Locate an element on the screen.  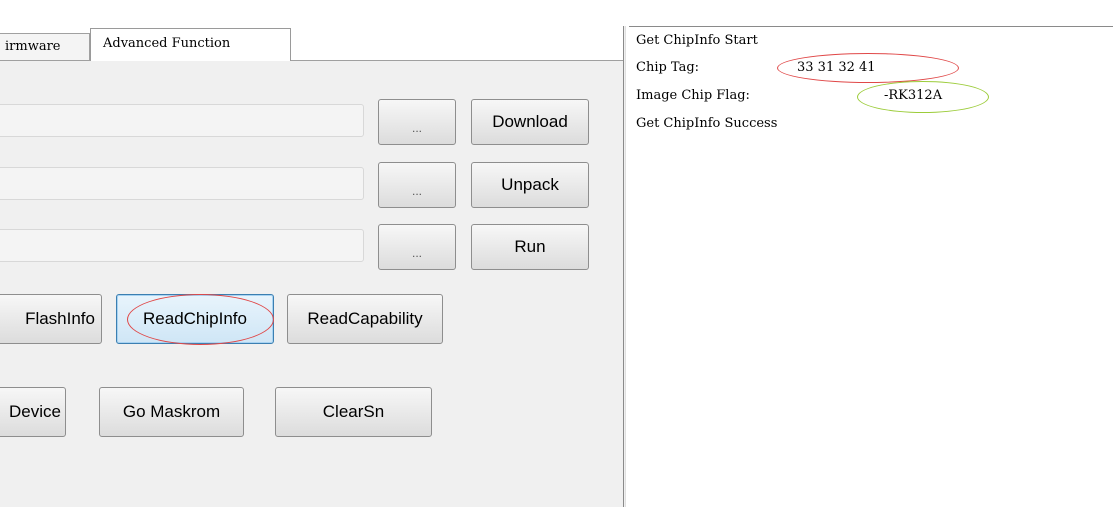
log-line-start: Get ChipInfo Start is located at coordinates (697, 40).